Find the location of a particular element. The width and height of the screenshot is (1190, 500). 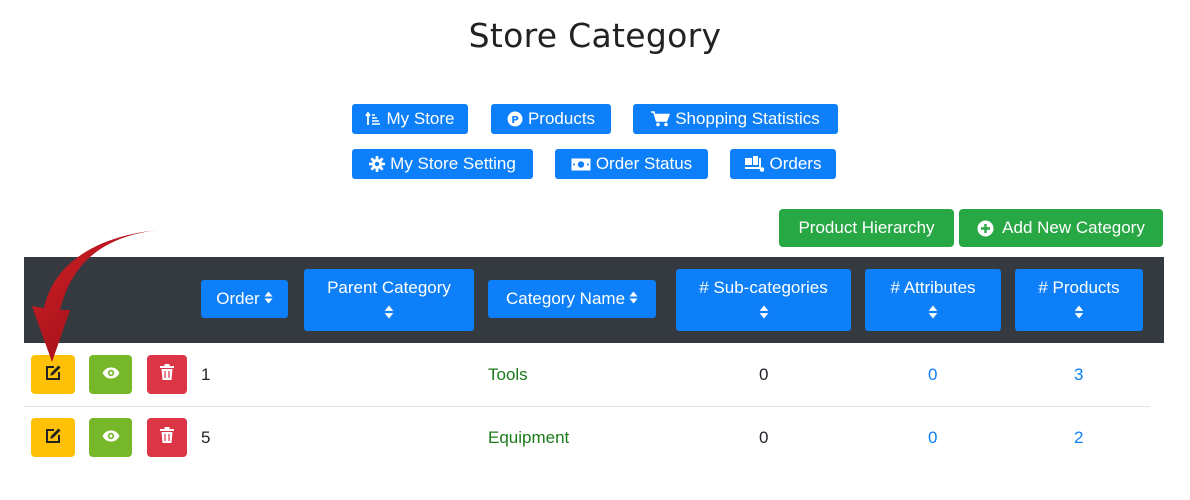

product-circle-icon: P is located at coordinates (515, 119).